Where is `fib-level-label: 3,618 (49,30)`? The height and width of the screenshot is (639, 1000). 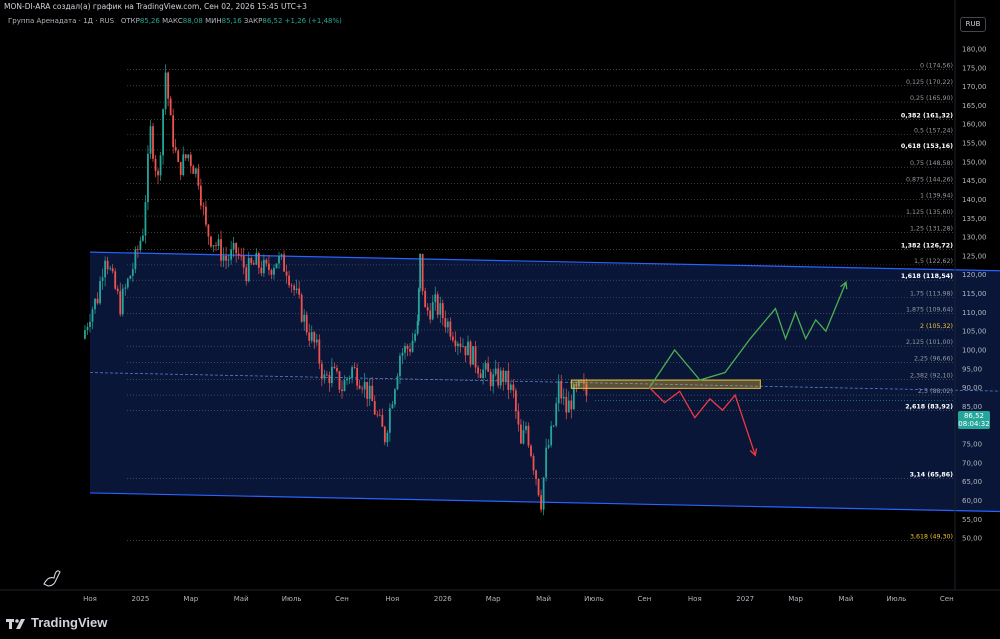 fib-level-label: 3,618 (49,30) is located at coordinates (931, 537).